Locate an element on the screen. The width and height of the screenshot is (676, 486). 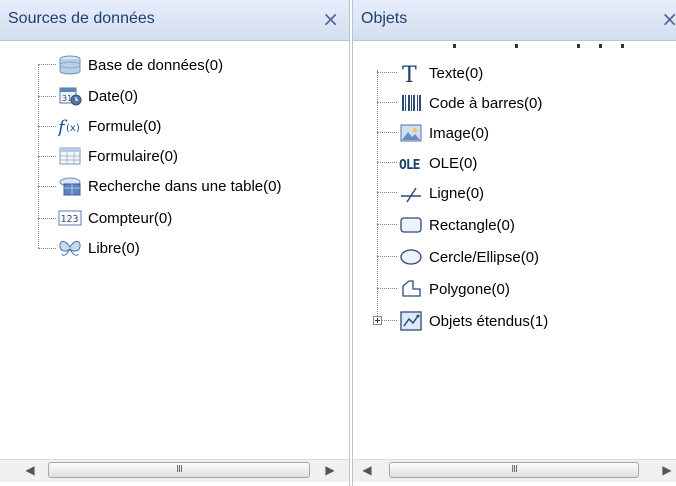
objects-header: Objets × is located at coordinates (514, 20).